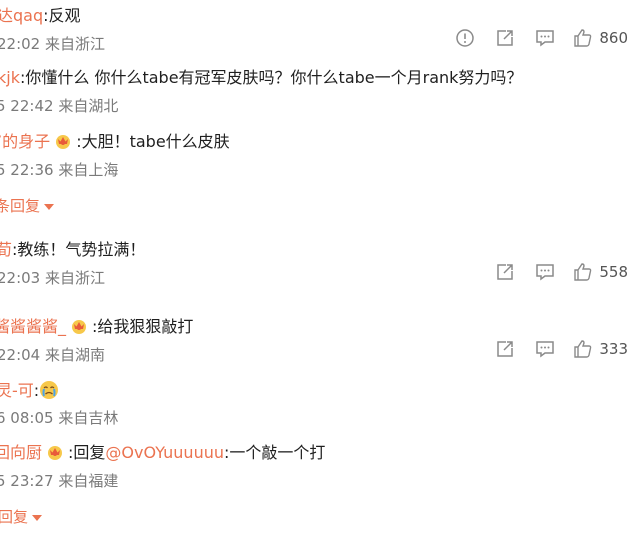 Image resolution: width=640 pixels, height=537 pixels. I want to click on comment-4-meta: 22:04 来自湖南 333, so click(320, 352).